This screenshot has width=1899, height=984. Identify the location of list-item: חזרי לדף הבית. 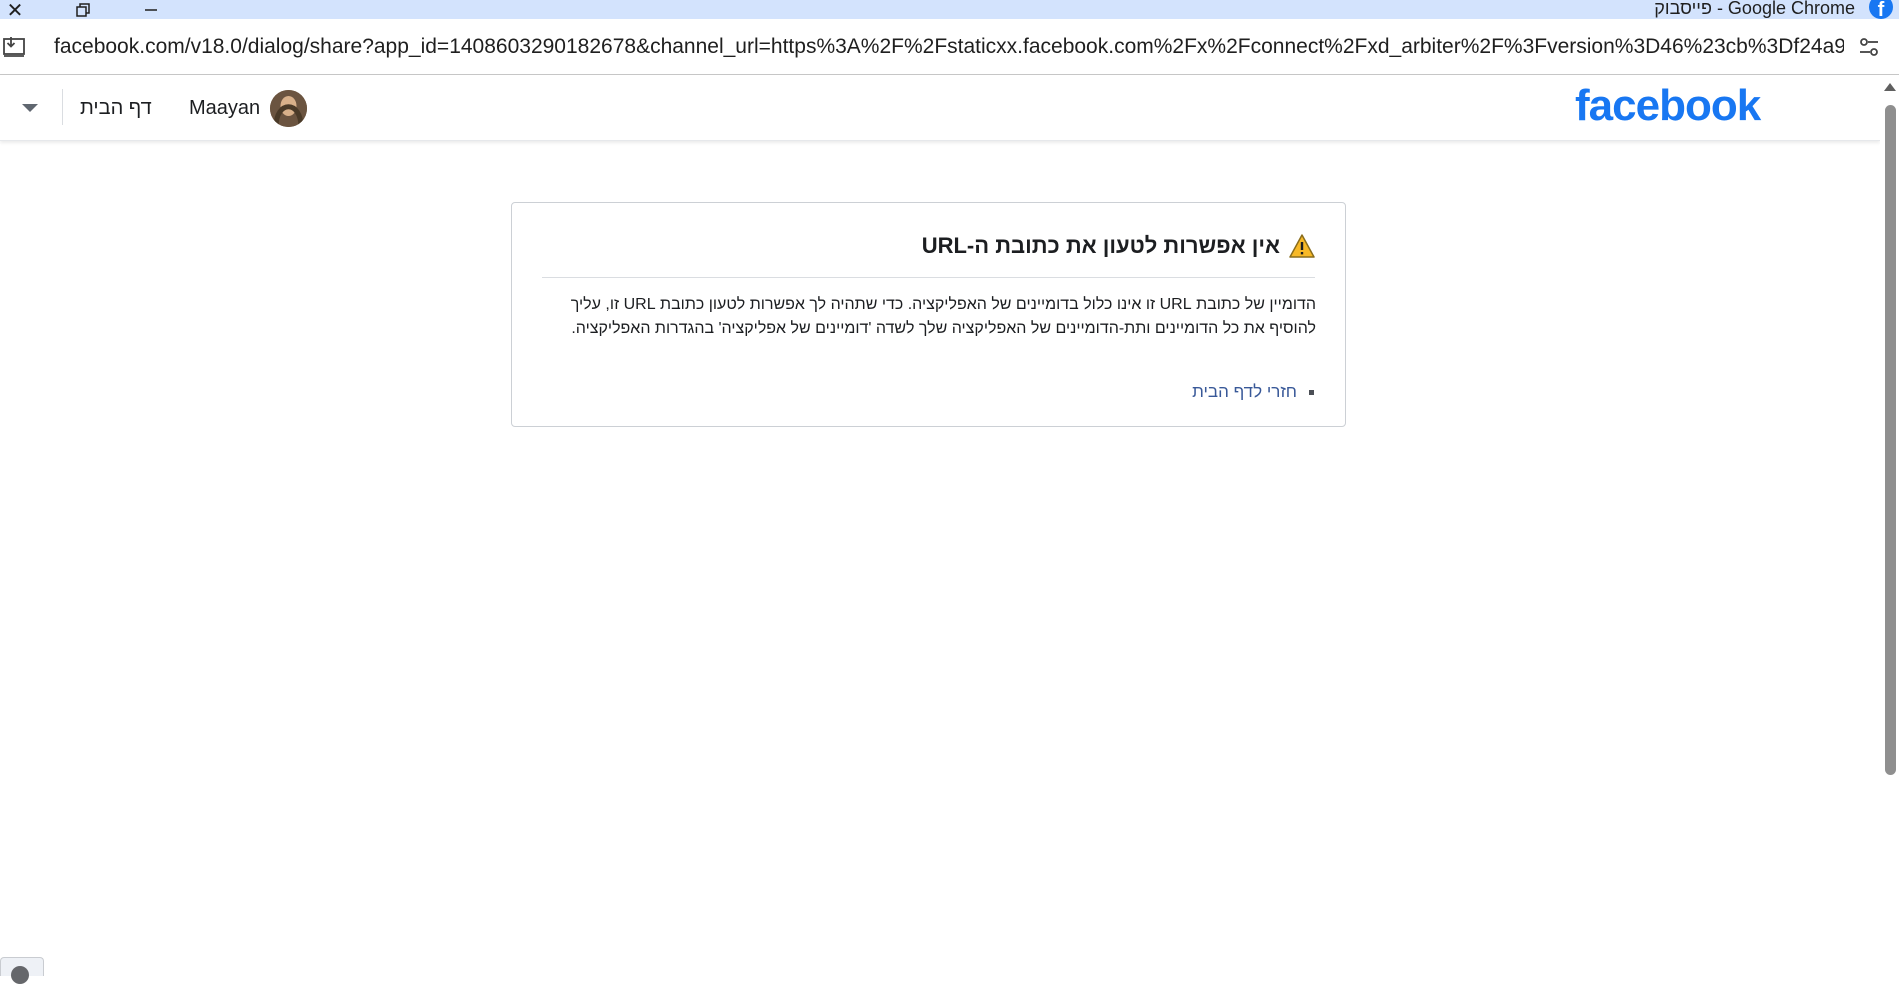
(1254, 392).